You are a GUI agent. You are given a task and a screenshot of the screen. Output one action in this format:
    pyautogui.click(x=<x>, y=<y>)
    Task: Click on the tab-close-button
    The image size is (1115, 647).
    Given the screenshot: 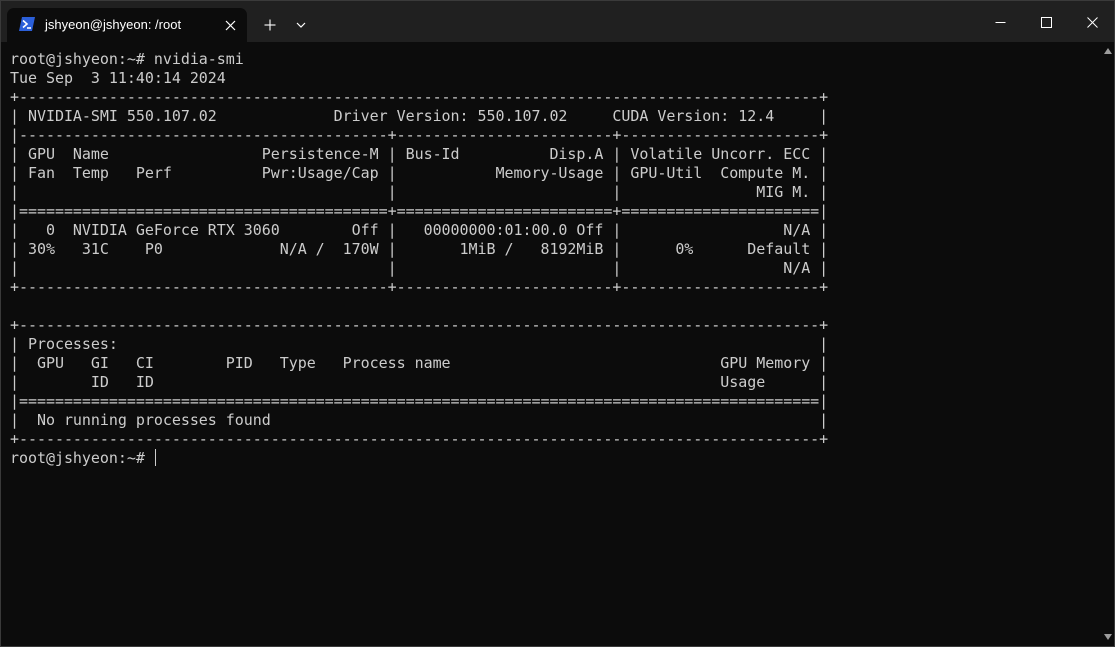 What is the action you would take?
    pyautogui.click(x=230, y=25)
    